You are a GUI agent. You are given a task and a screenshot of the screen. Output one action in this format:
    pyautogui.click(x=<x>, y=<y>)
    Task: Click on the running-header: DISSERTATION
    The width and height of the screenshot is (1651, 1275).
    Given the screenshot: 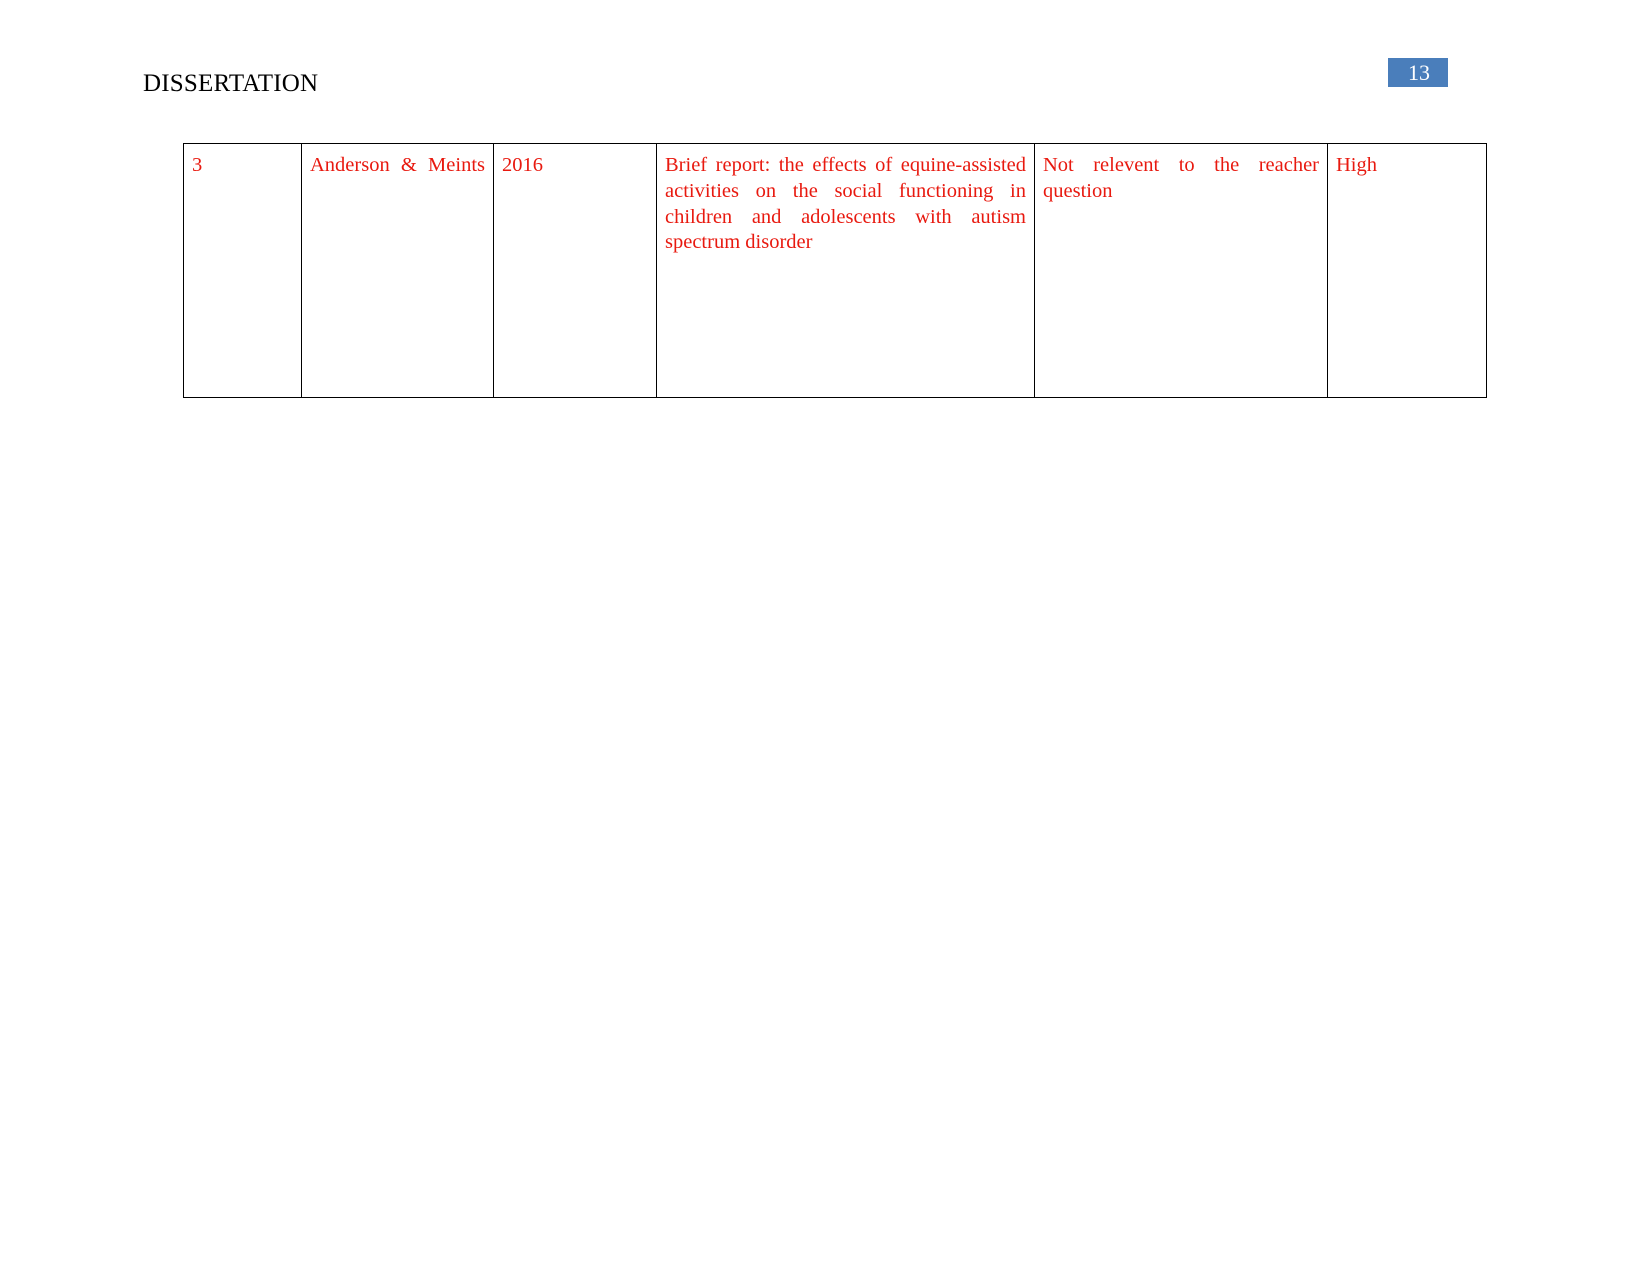 What is the action you would take?
    pyautogui.click(x=231, y=83)
    